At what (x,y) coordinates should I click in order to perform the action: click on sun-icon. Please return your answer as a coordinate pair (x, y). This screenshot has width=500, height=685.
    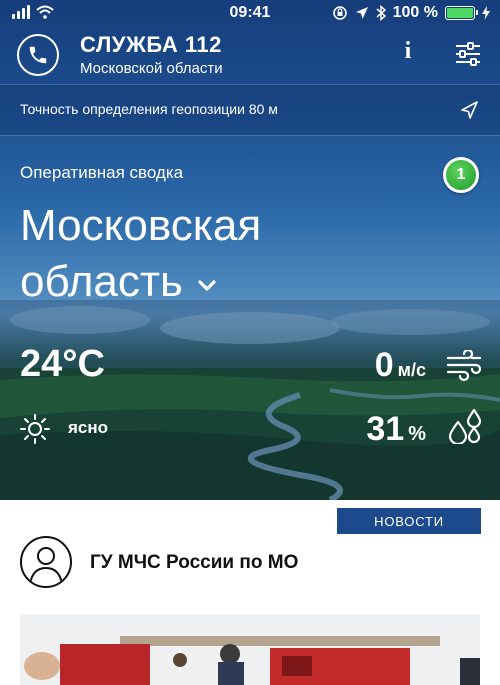
    Looking at the image, I should click on (35, 429).